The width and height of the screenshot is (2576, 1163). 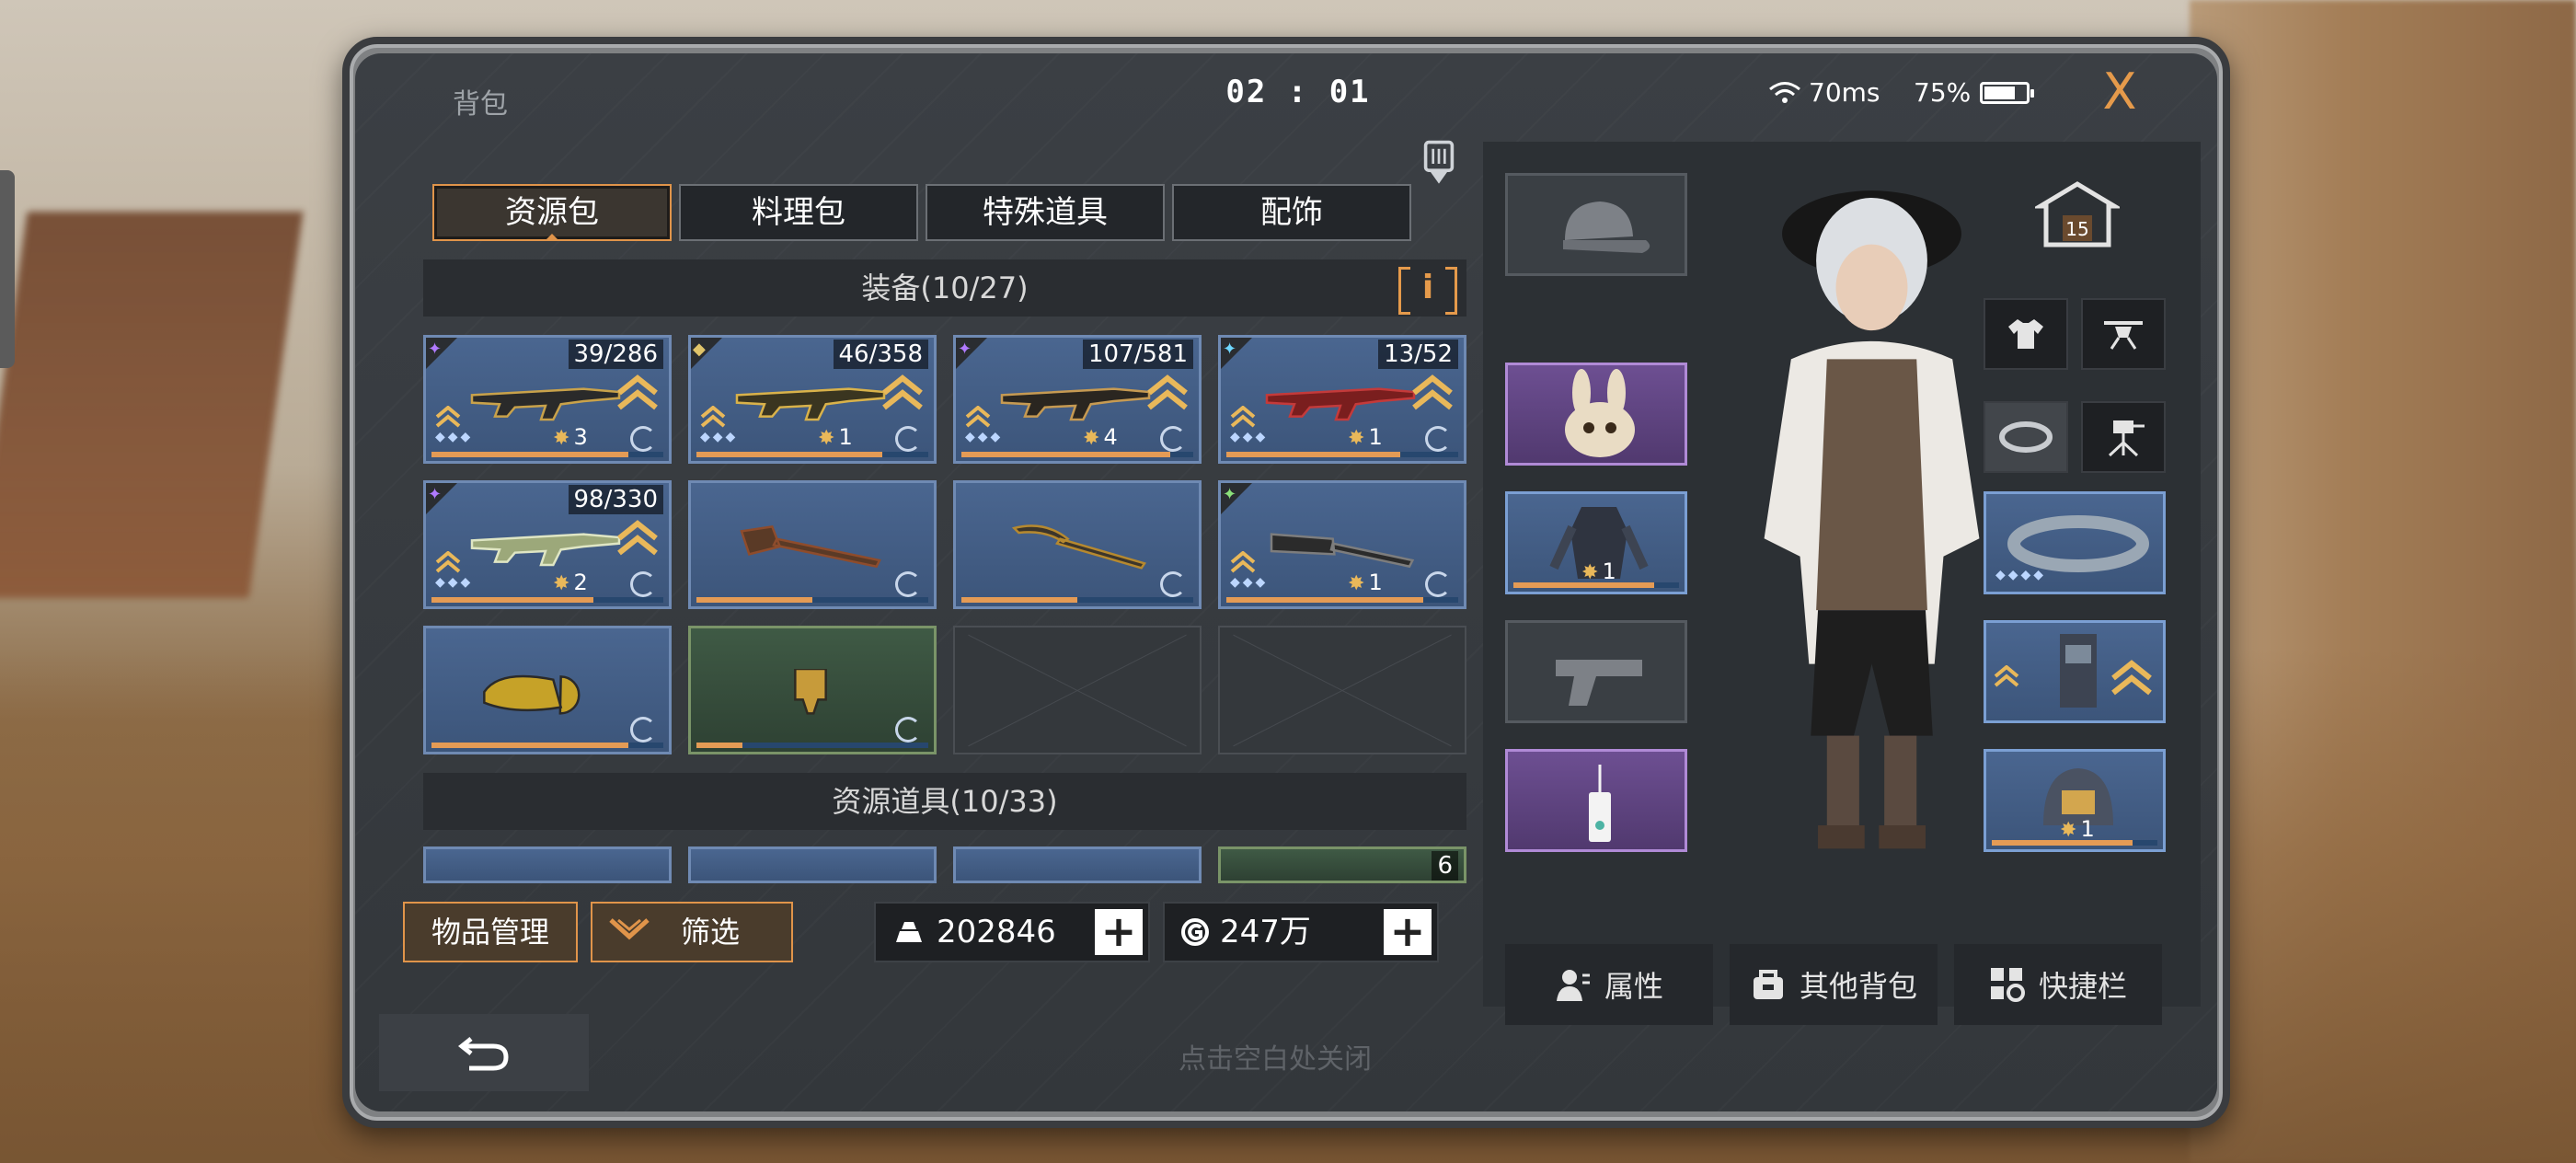 What do you see at coordinates (1045, 212) in the screenshot?
I see `tab-special-items: 特殊道具` at bounding box center [1045, 212].